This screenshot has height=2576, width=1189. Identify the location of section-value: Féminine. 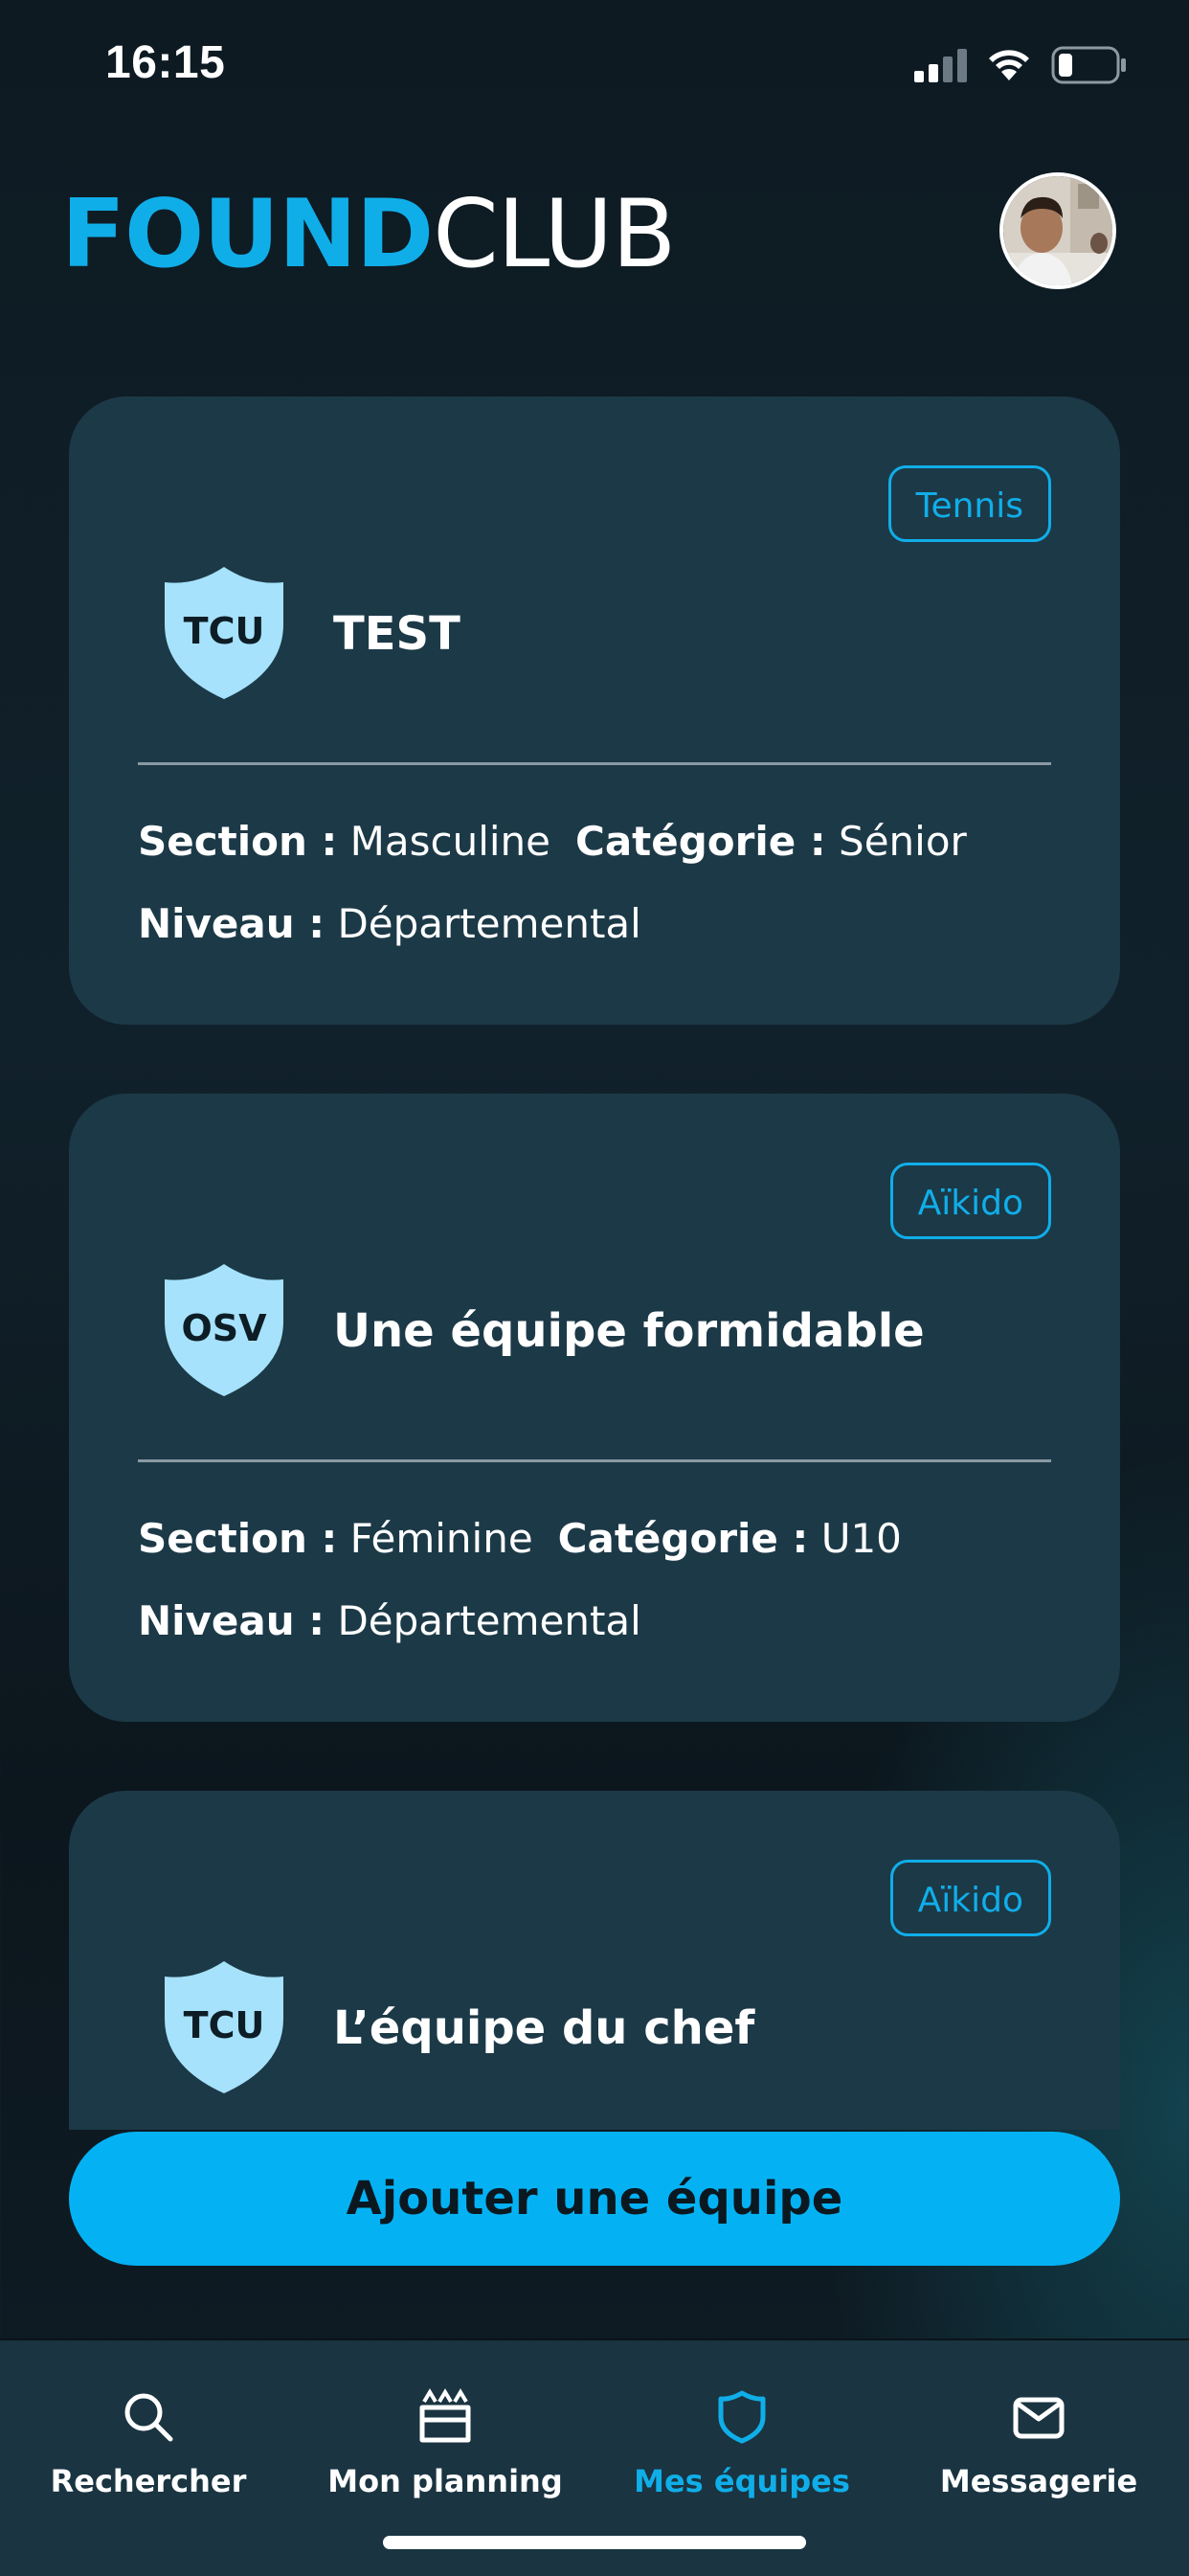
(441, 1538).